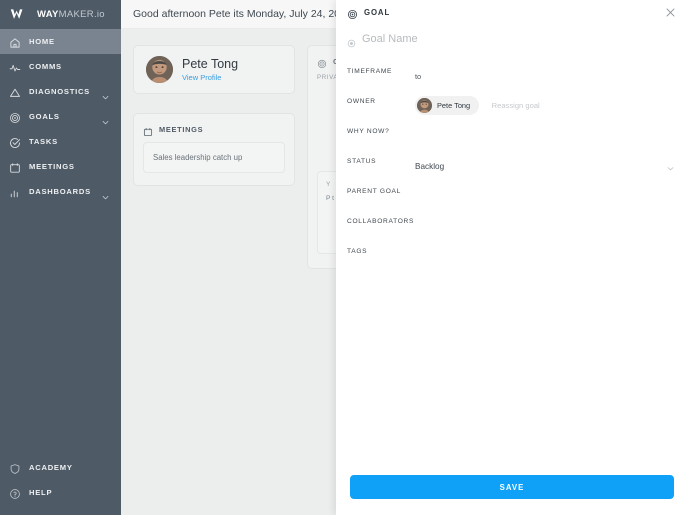 The height and width of the screenshot is (515, 688). Describe the element at coordinates (15, 468) in the screenshot. I see `shield-icon` at that location.